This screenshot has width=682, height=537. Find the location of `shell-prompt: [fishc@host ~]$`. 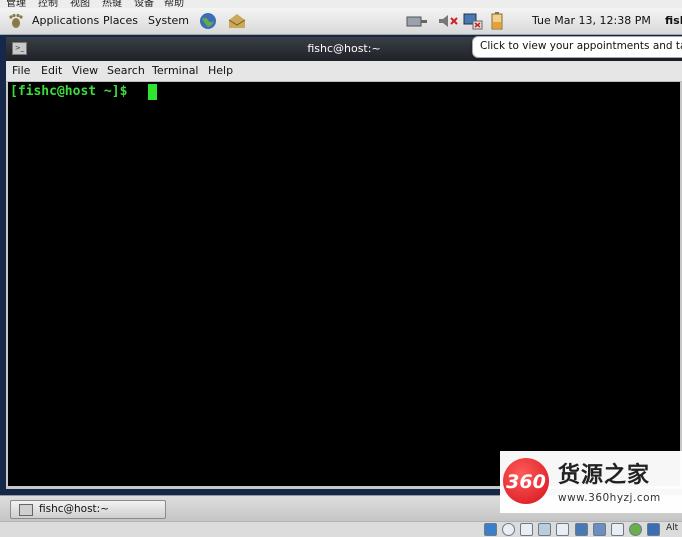

shell-prompt: [fishc@host ~]$ is located at coordinates (73, 91).